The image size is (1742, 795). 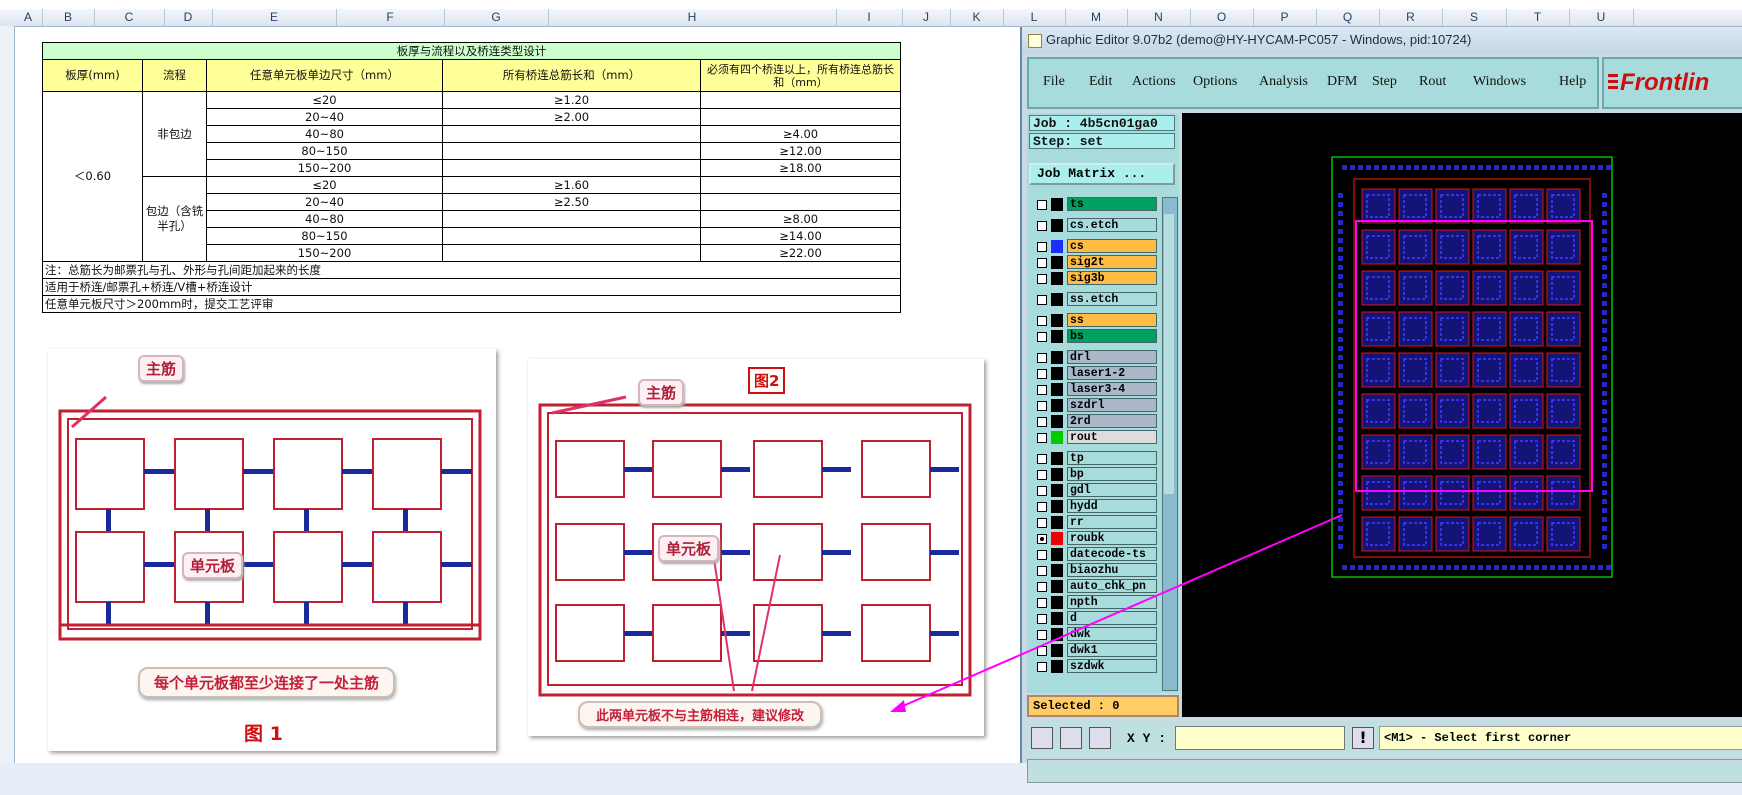 I want to click on layer-name: cs, so click(x=1112, y=246).